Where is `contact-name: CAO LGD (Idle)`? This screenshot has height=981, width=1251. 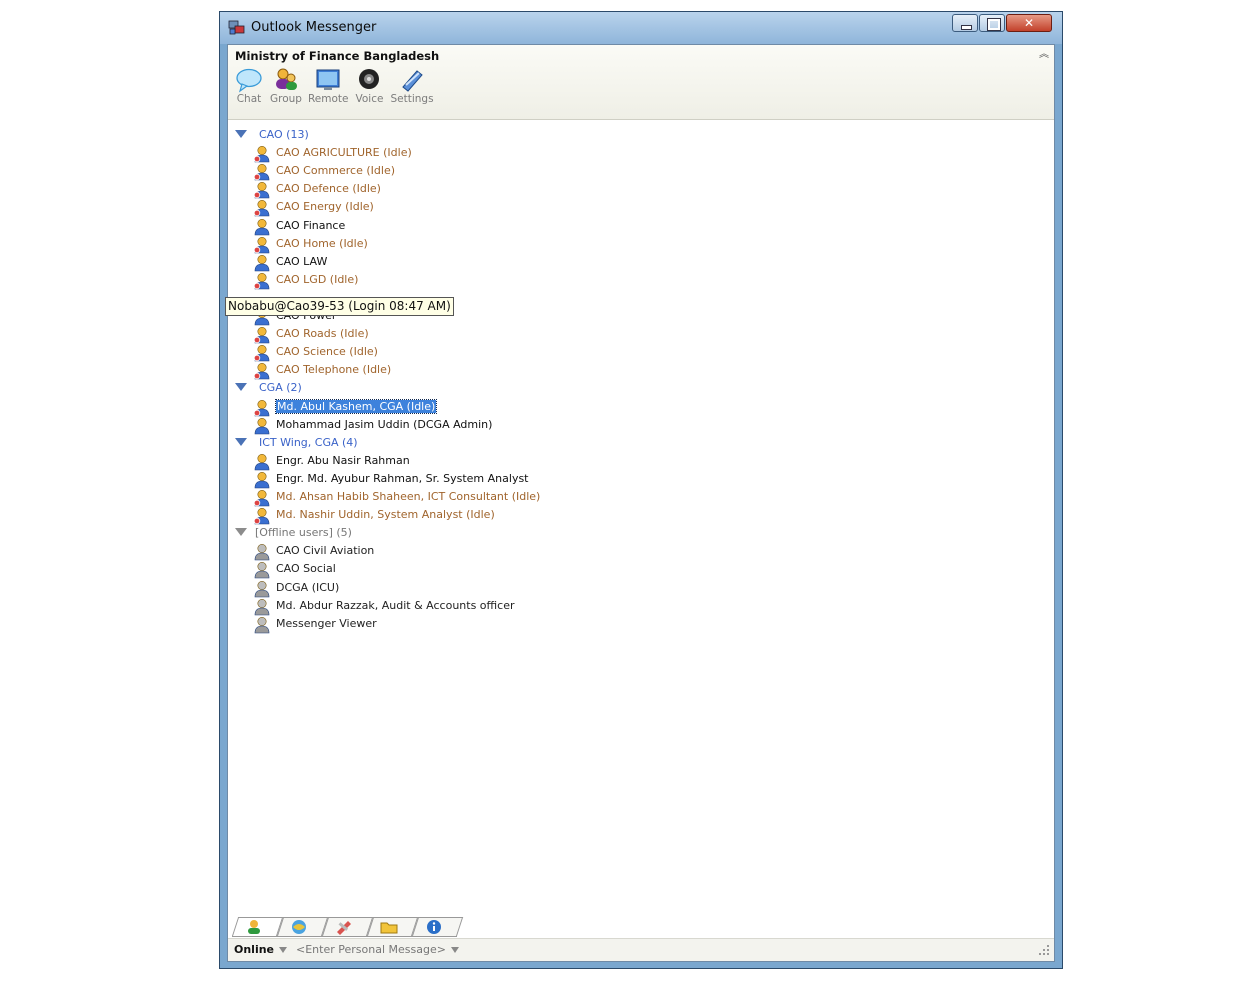 contact-name: CAO LGD (Idle) is located at coordinates (317, 279).